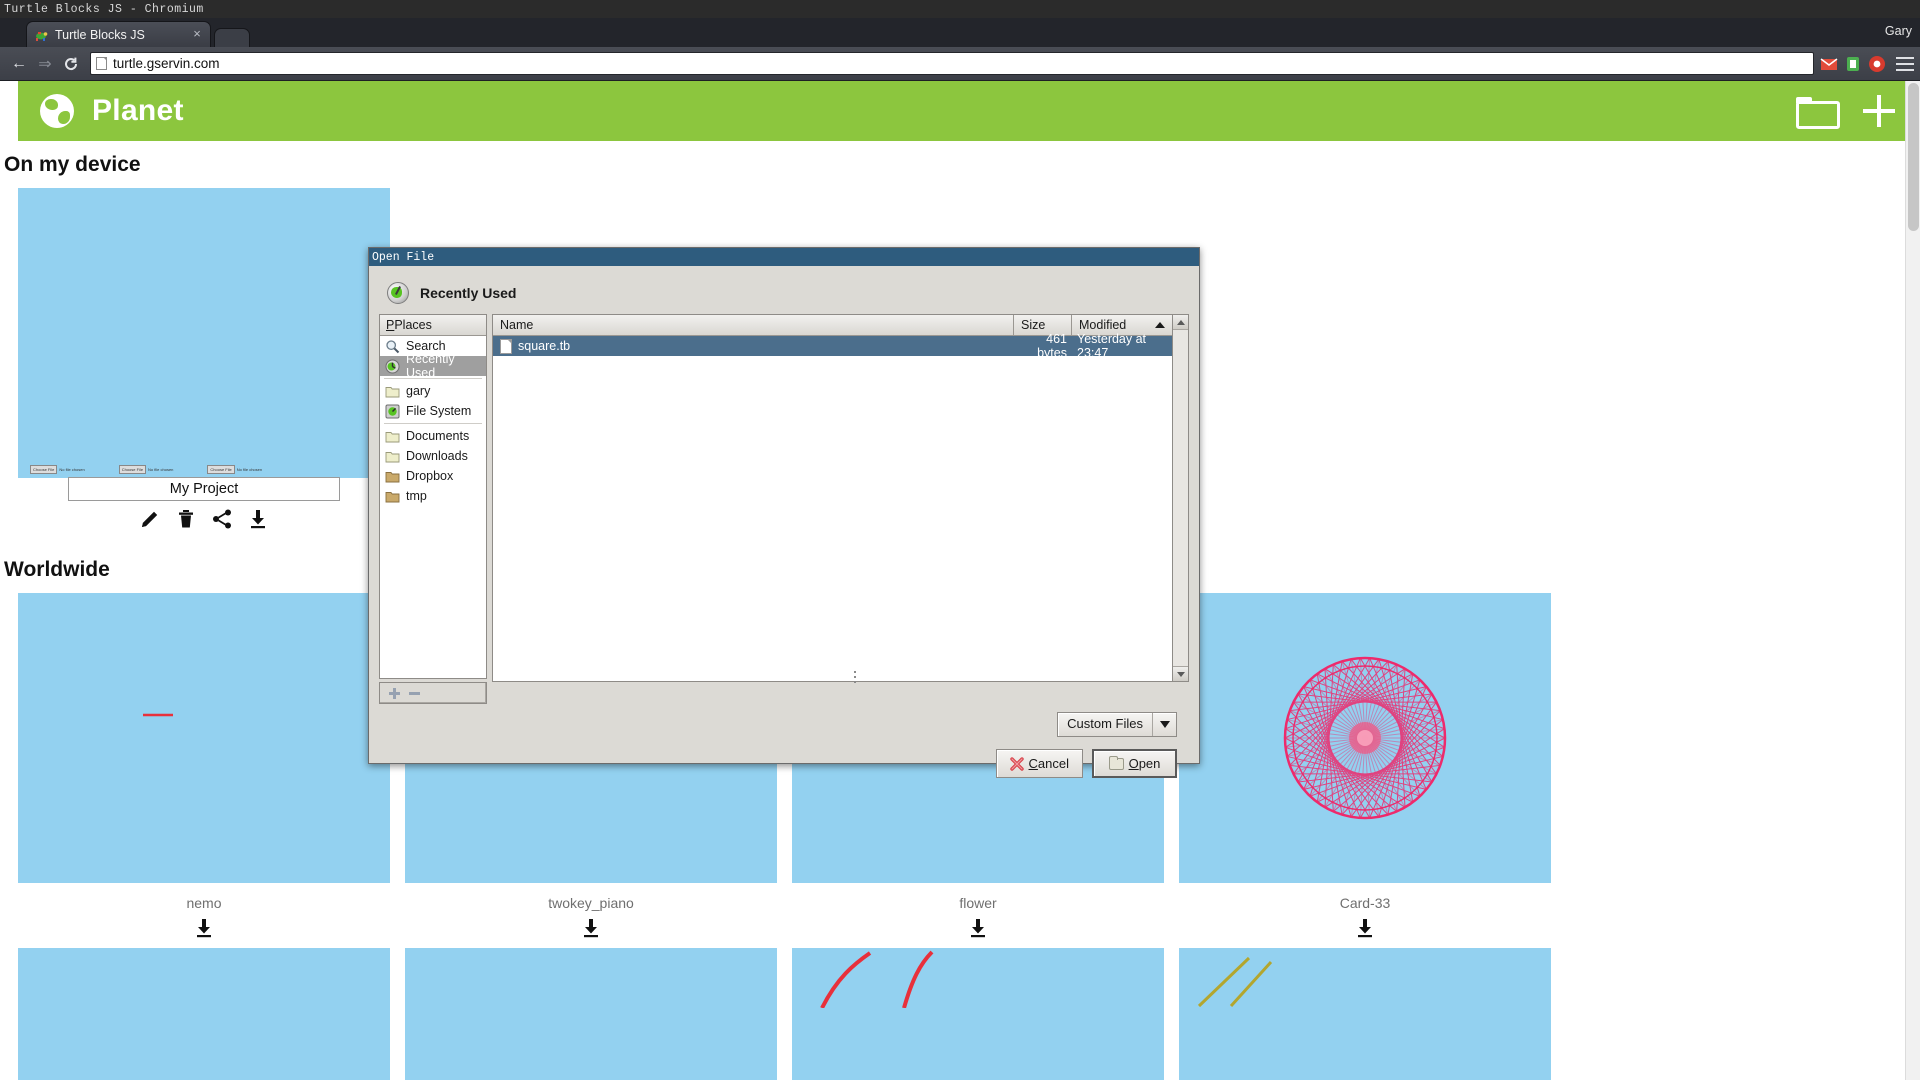 This screenshot has width=1920, height=1080. I want to click on table-row: square.tb 461 bytes Yesterday at 23:47, so click(832, 346).